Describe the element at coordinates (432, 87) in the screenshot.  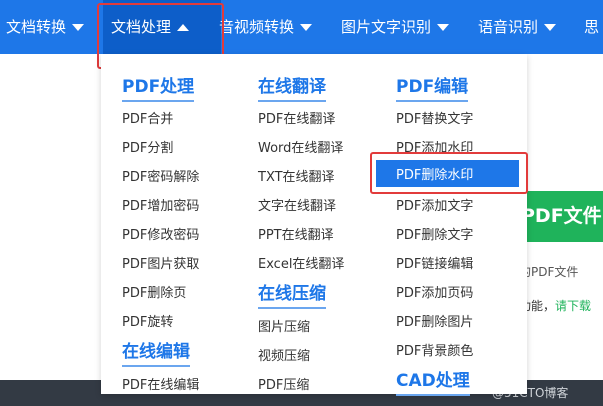
I see `group-title-pdf-edit: PDF编辑` at that location.